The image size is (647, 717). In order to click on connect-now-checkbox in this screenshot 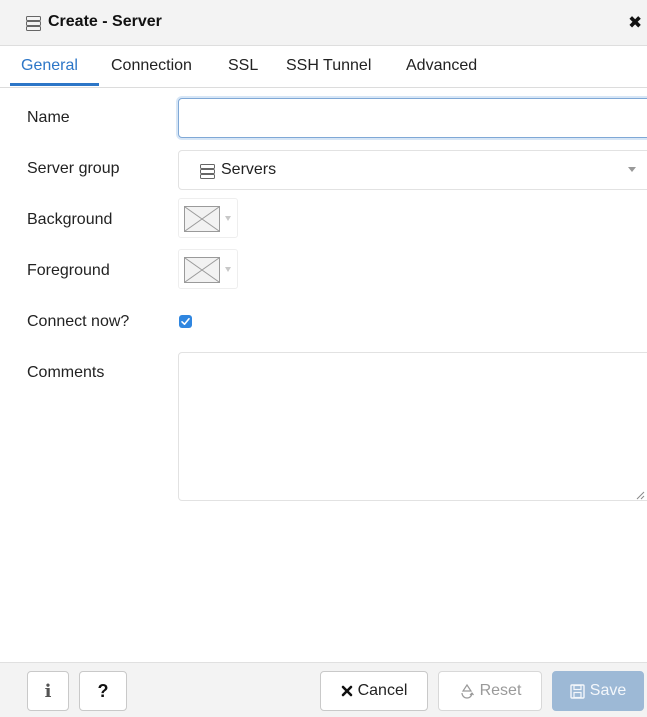, I will do `click(185, 321)`.